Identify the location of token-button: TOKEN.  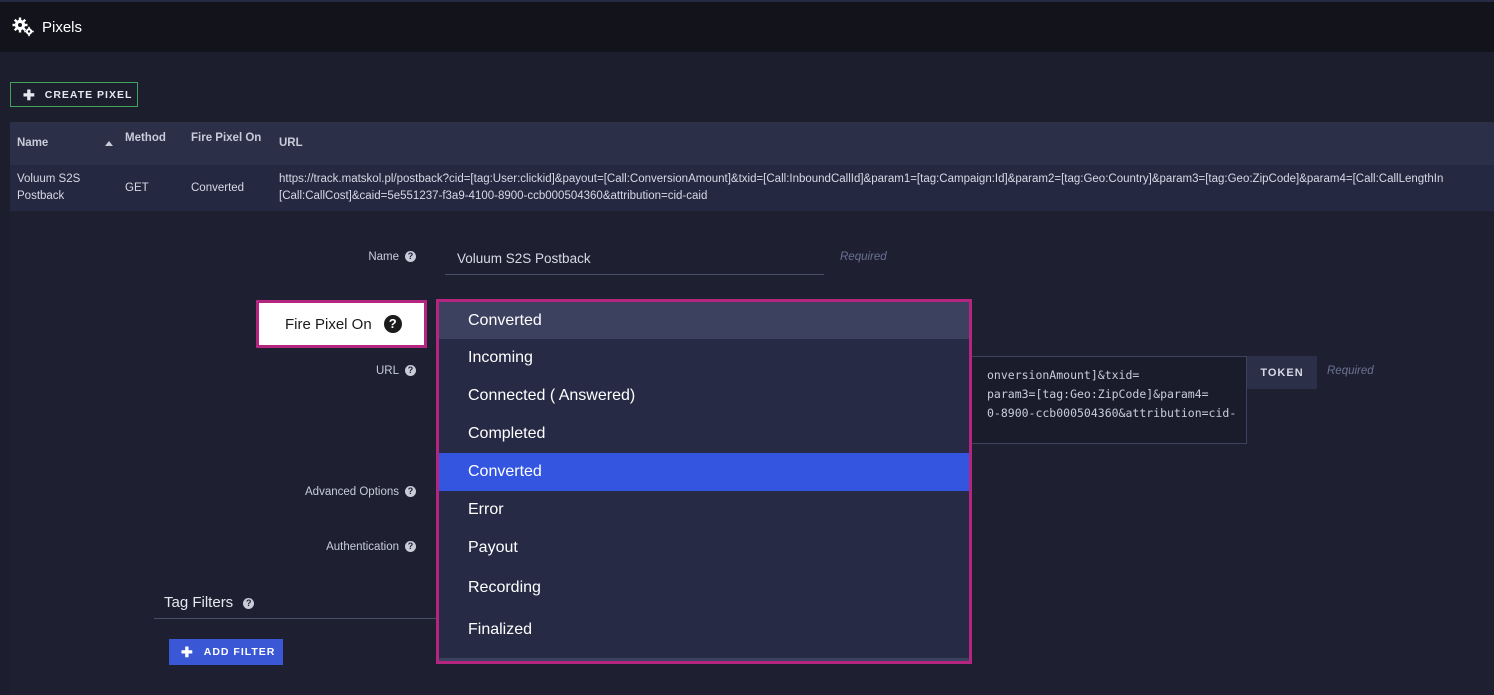
(1282, 372).